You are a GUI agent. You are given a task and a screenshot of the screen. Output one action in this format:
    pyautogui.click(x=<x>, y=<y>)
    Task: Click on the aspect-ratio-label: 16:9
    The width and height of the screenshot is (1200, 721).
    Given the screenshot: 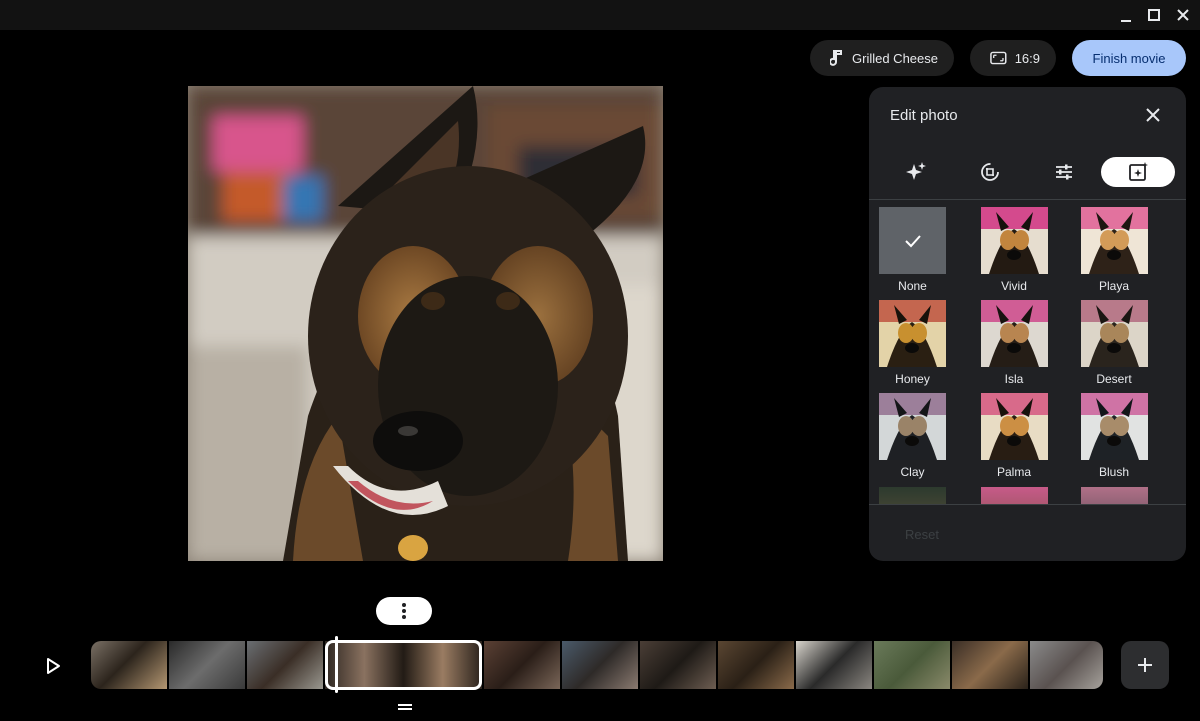 What is the action you would take?
    pyautogui.click(x=1027, y=58)
    